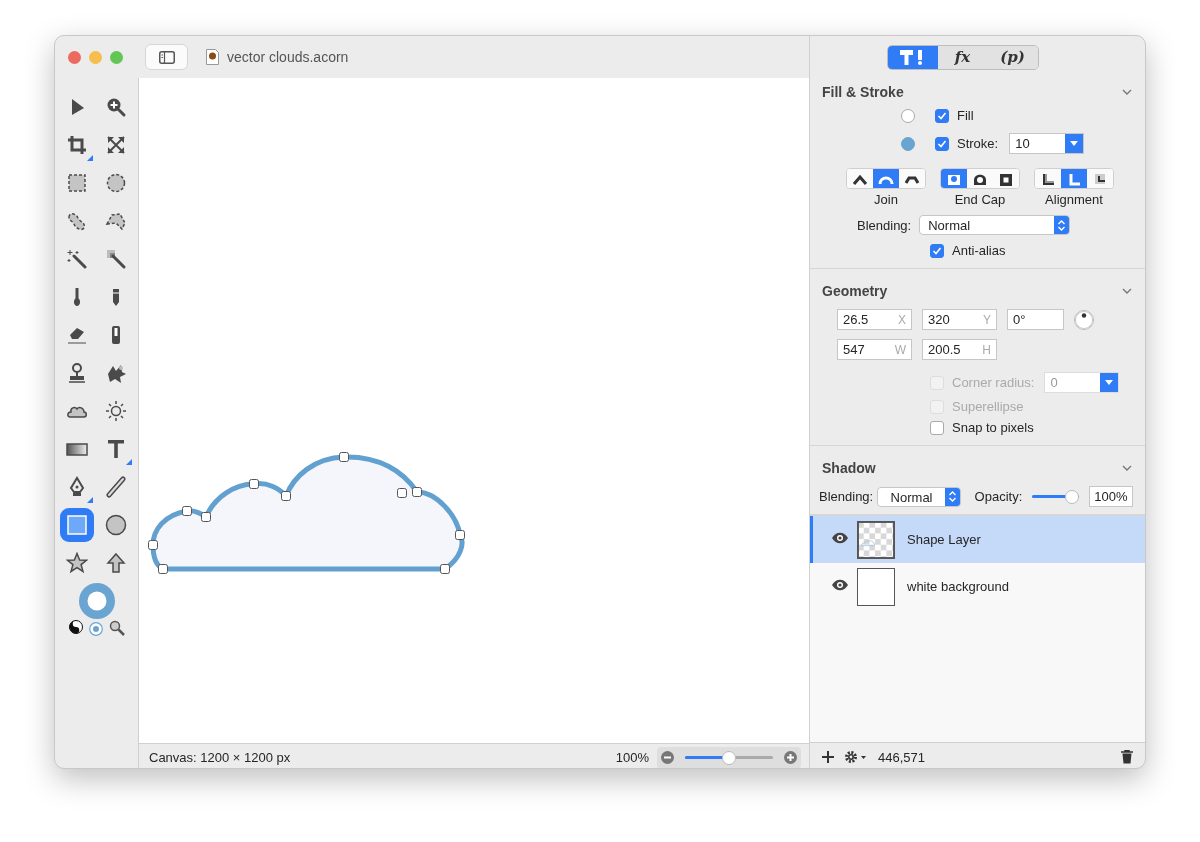 The height and width of the screenshot is (842, 1200). Describe the element at coordinates (965, 115) in the screenshot. I see `fill-label: Fill` at that location.